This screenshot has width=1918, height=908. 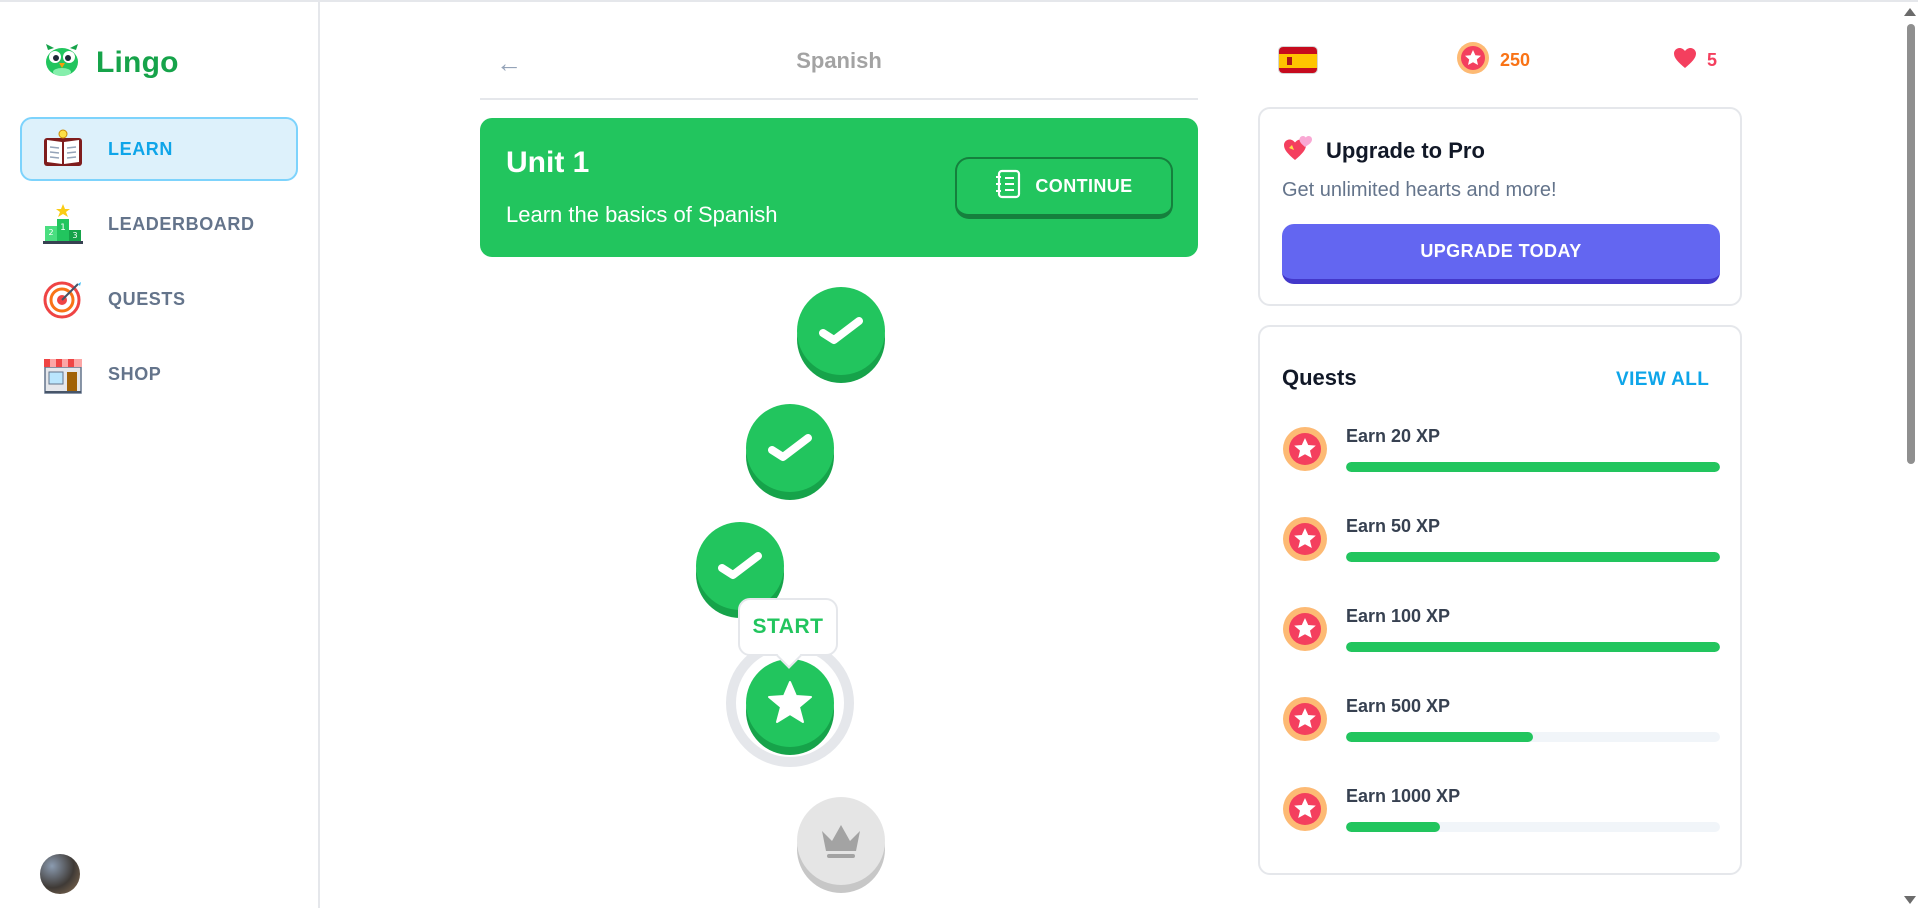 What do you see at coordinates (1419, 190) in the screenshot?
I see `upgrade-subtitle: Get unlimited hearts and more!` at bounding box center [1419, 190].